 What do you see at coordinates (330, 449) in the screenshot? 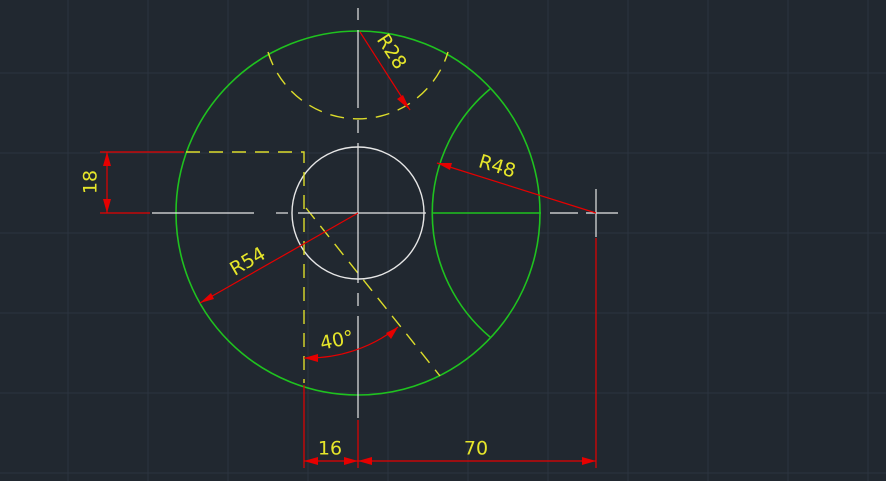
I see `dim-16-label: 16` at bounding box center [330, 449].